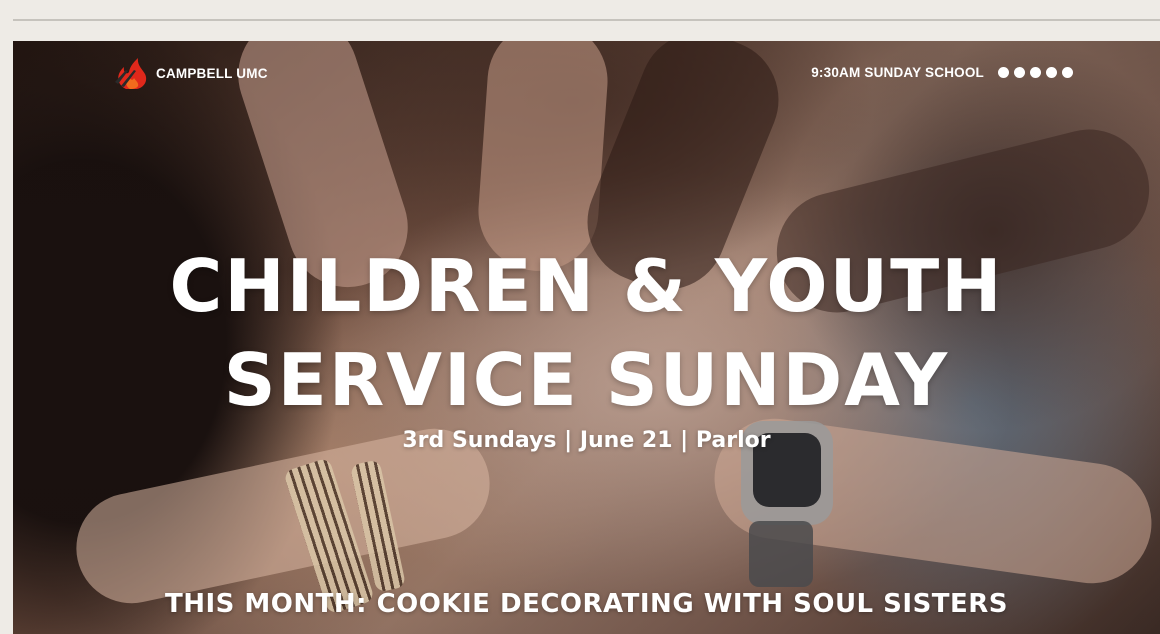 Image resolution: width=1160 pixels, height=634 pixels. I want to click on brand-name: CAMPBELL UMC, so click(212, 73).